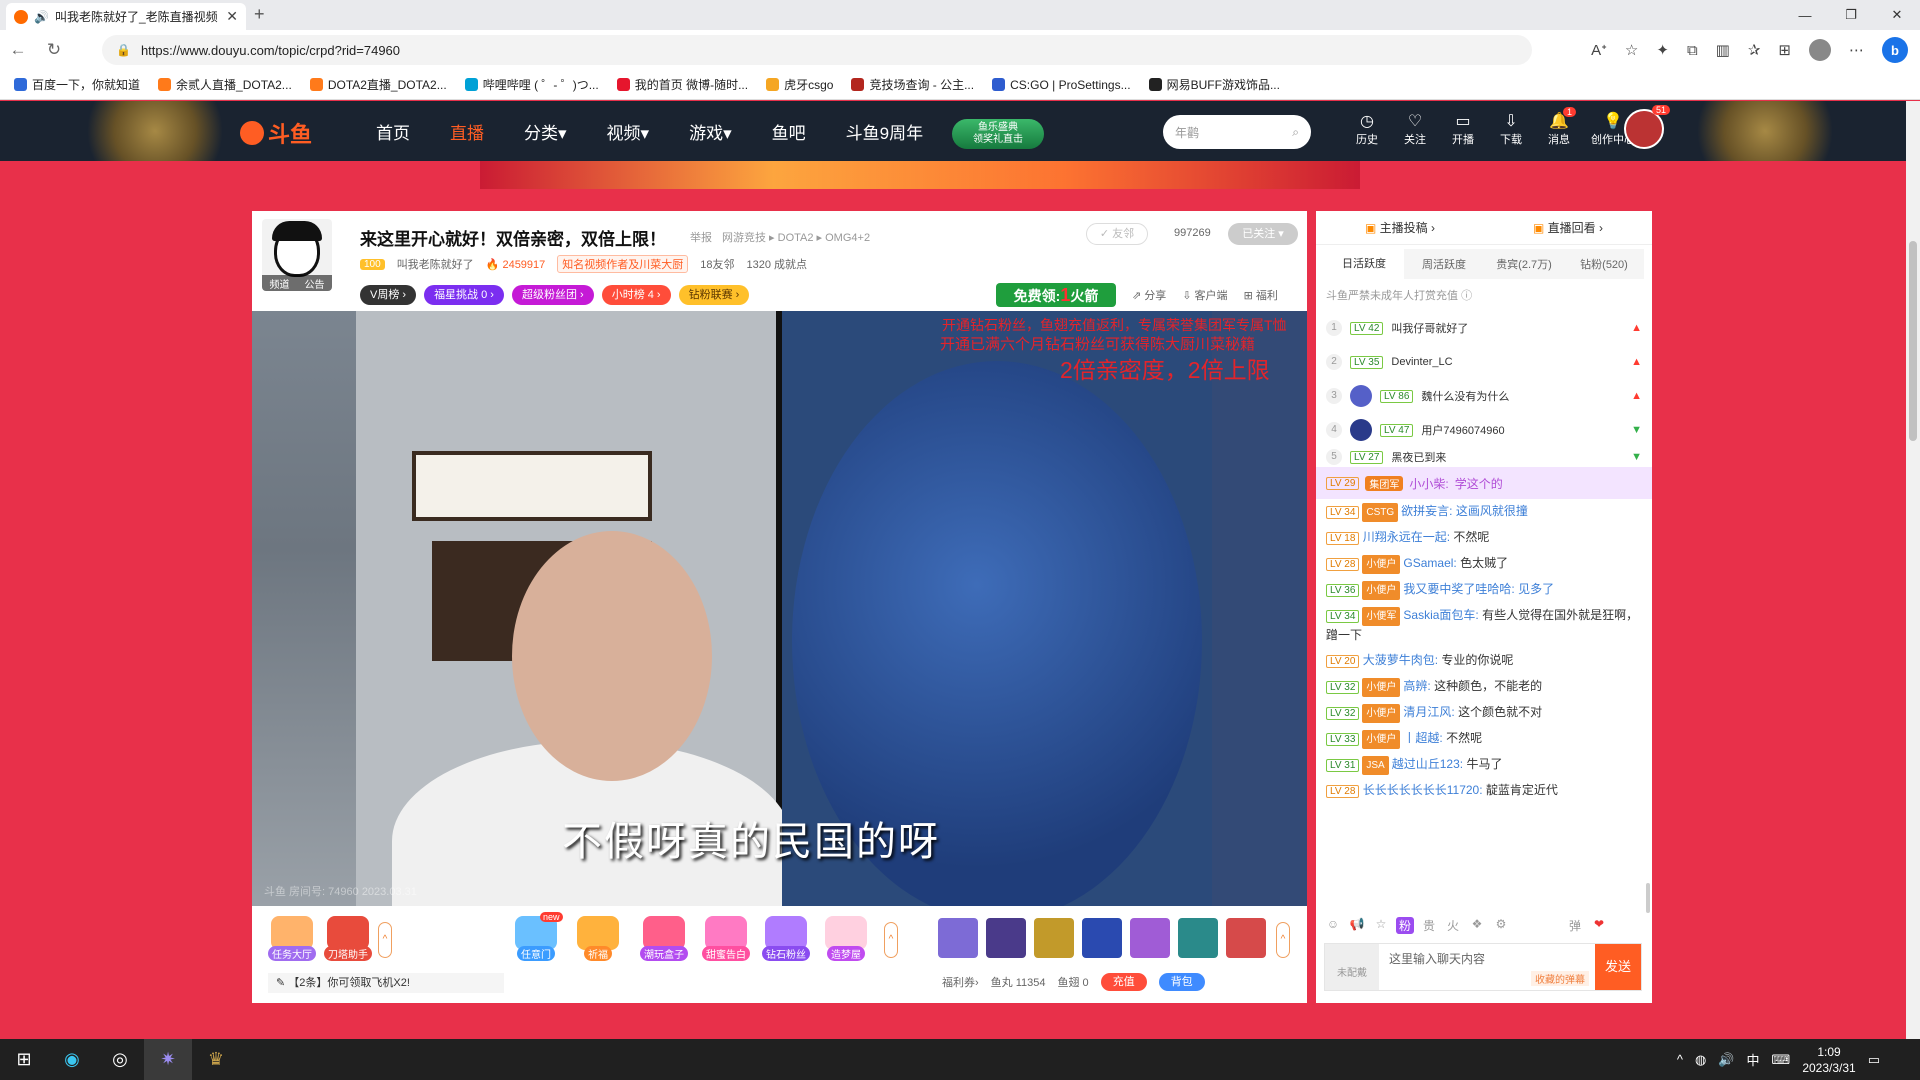 Image resolution: width=1920 pixels, height=1080 pixels. I want to click on vweek-rank-pill: V周榜 ›, so click(388, 295).